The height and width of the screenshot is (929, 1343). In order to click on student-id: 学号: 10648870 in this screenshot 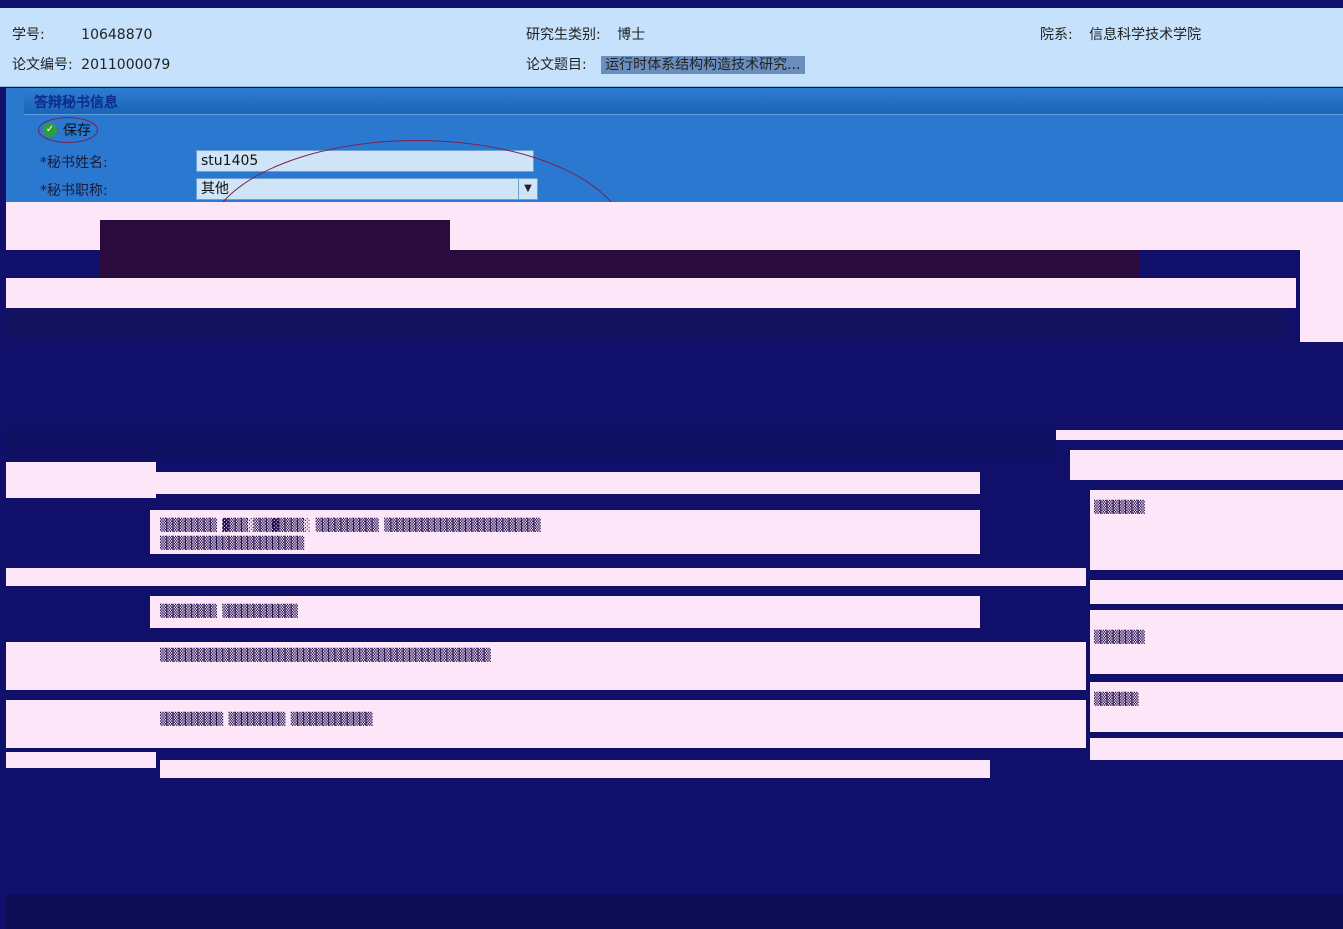, I will do `click(82, 34)`.